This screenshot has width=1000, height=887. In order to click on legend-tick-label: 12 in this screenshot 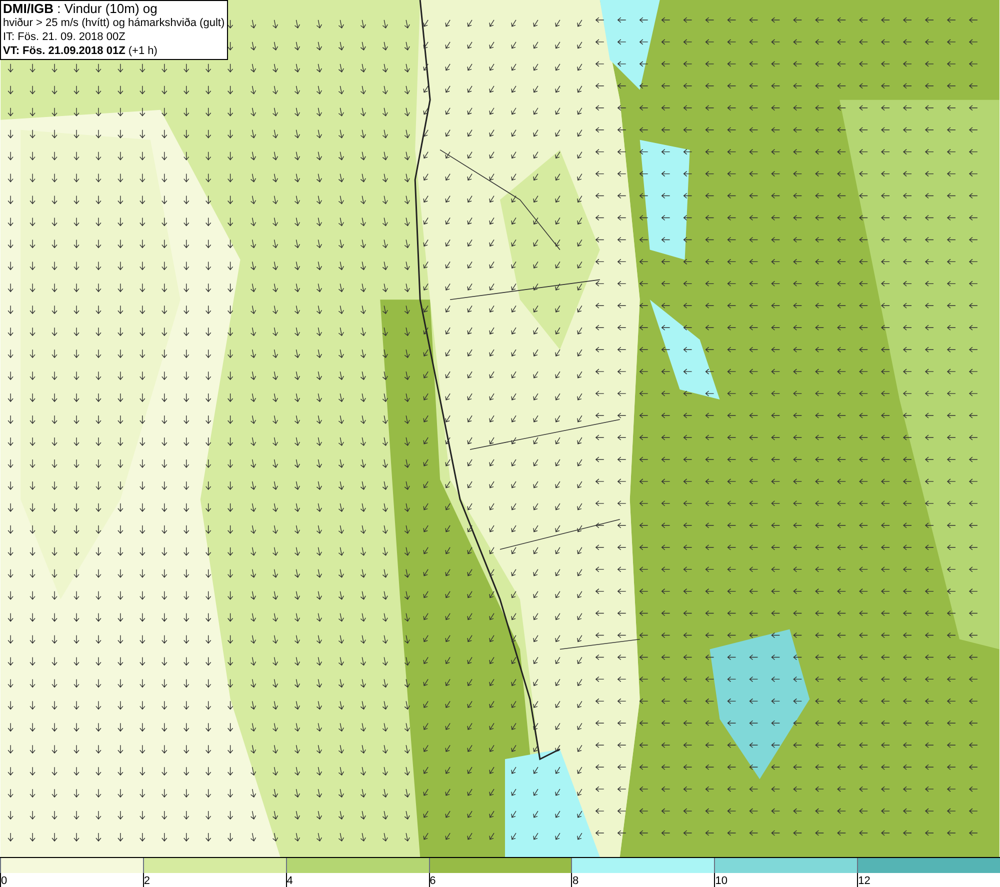, I will do `click(864, 881)`.